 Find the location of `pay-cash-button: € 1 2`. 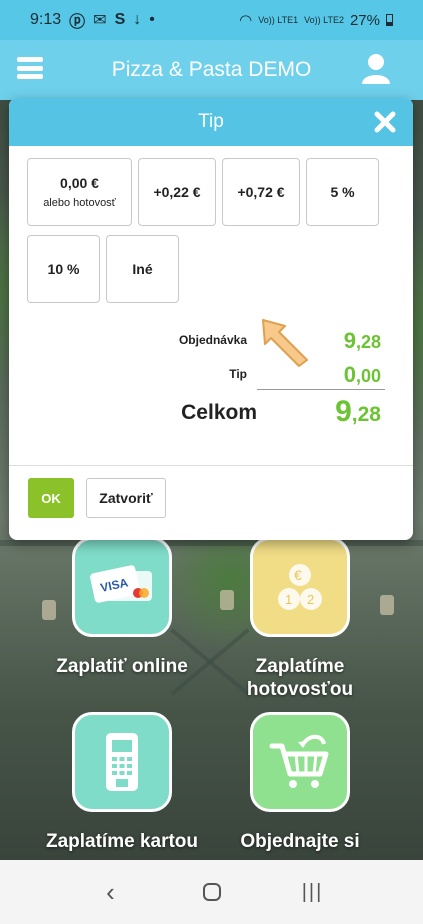

pay-cash-button: € 1 2 is located at coordinates (300, 587).